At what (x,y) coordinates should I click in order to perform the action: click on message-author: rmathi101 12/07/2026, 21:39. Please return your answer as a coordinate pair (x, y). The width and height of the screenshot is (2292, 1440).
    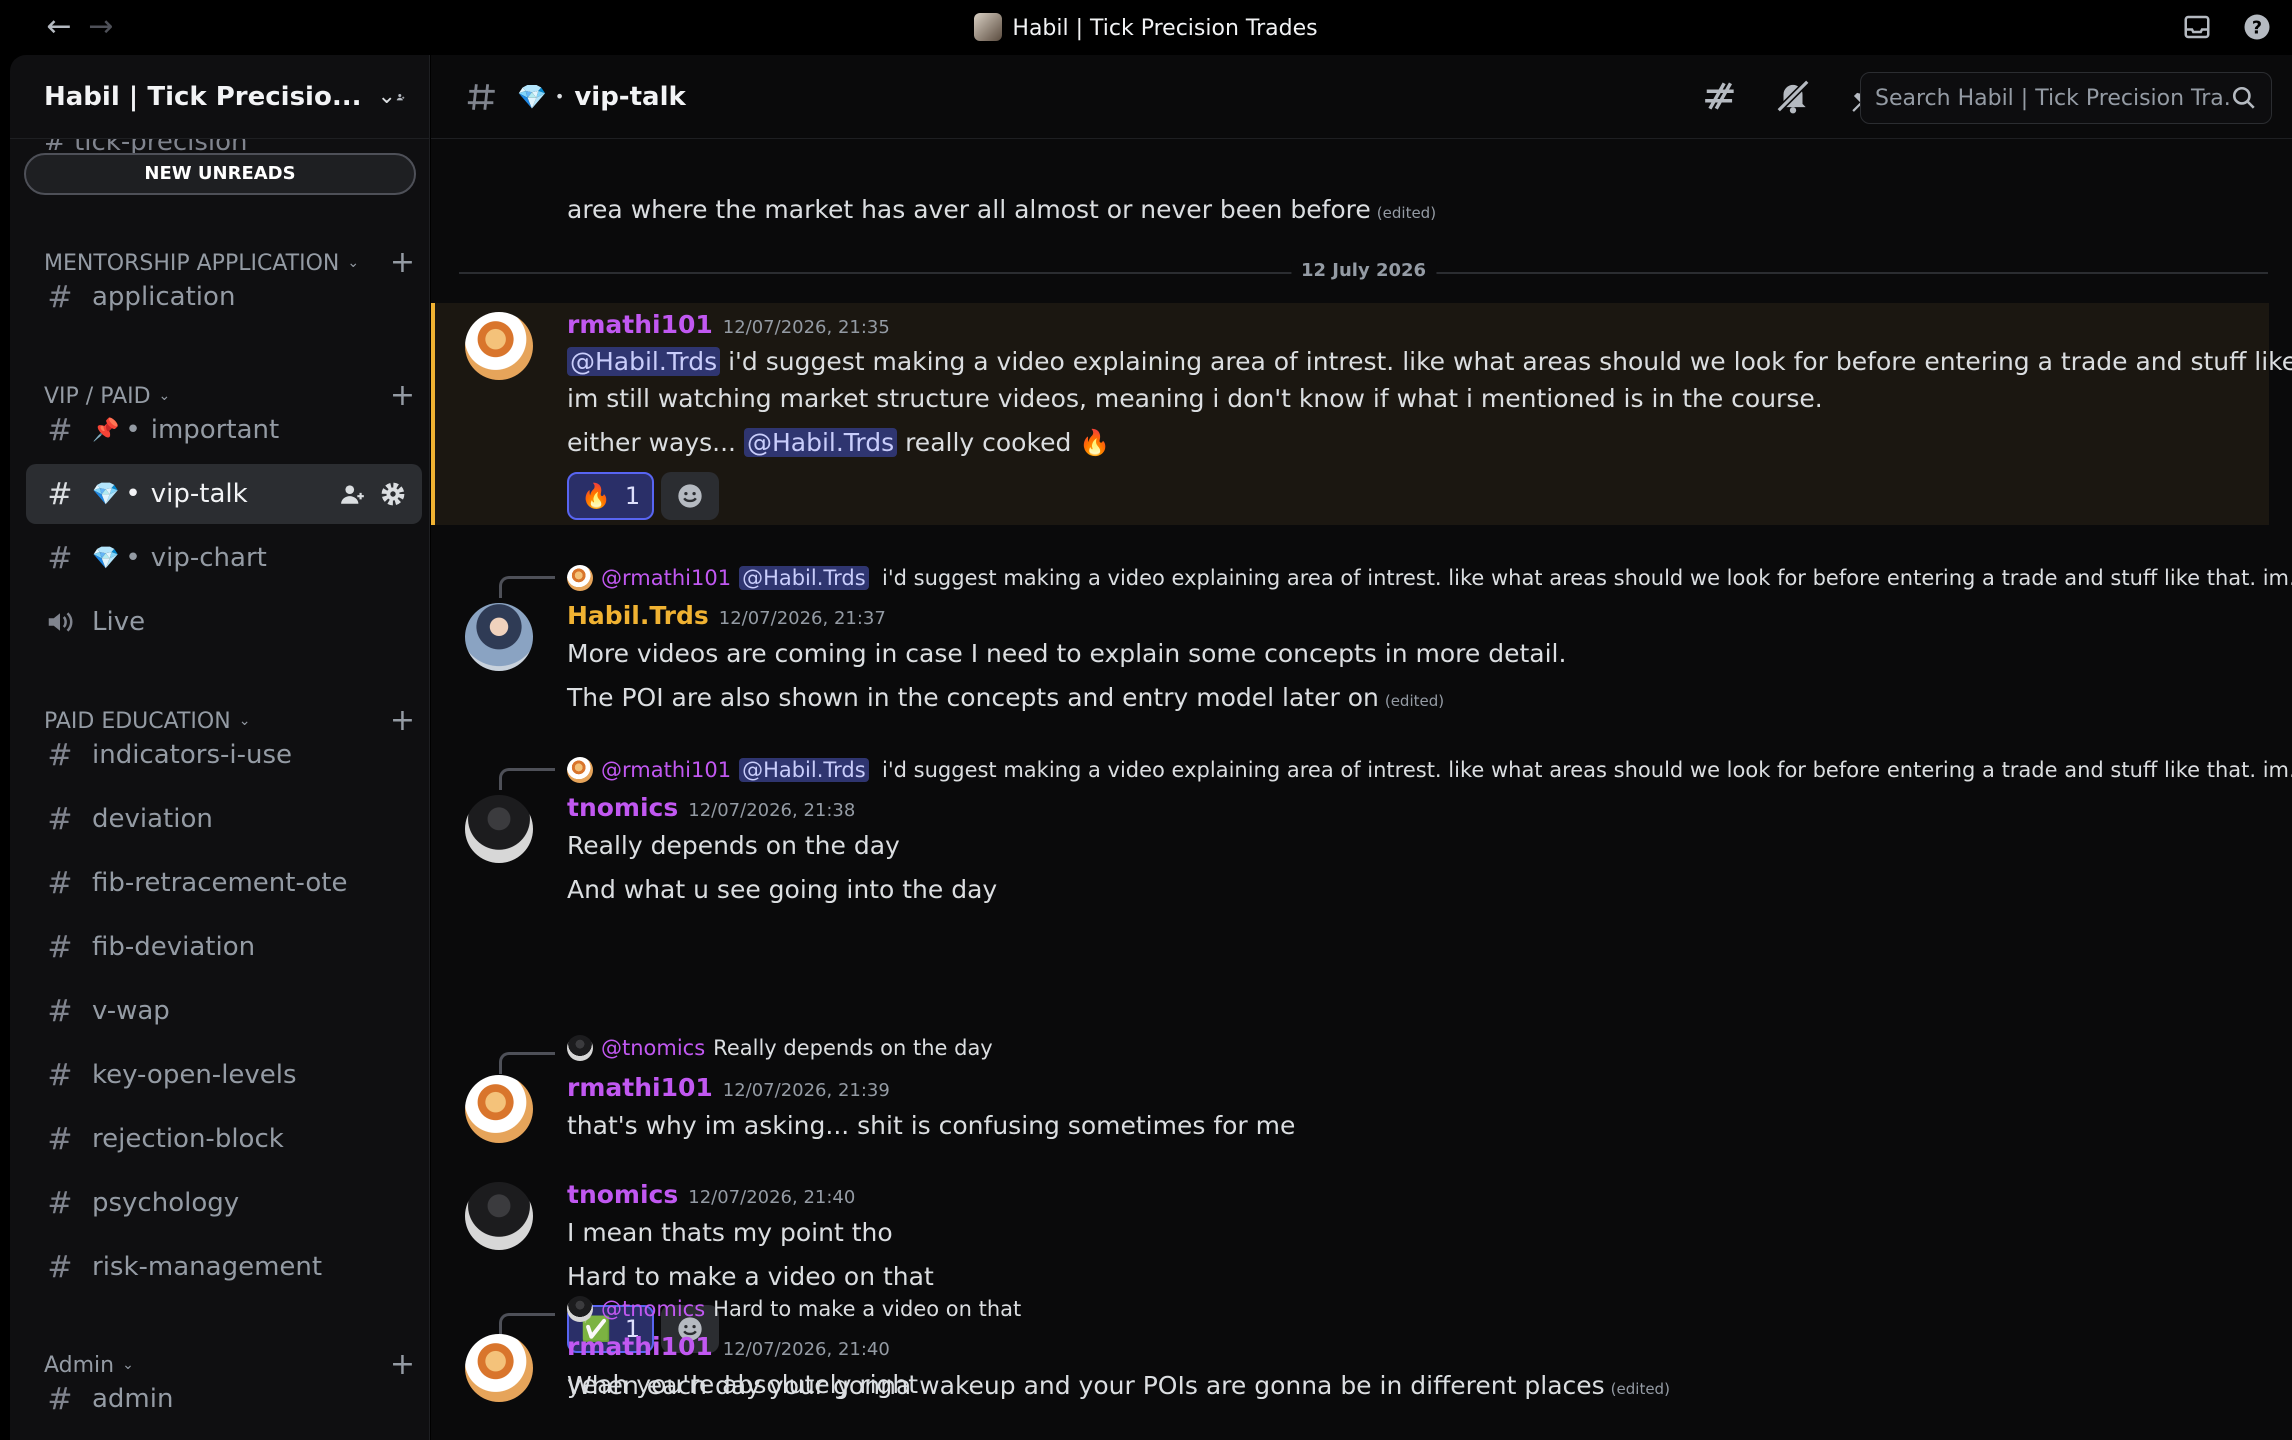
    Looking at the image, I should click on (728, 1087).